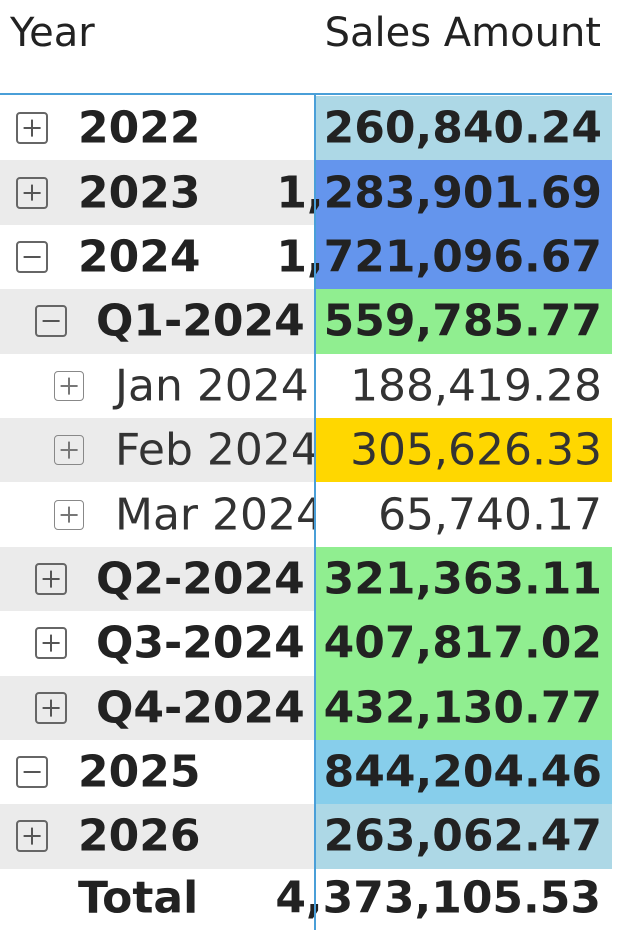 This screenshot has height=930, width=623. Describe the element at coordinates (212, 386) in the screenshot. I see `row-label: Jan 2024` at that location.